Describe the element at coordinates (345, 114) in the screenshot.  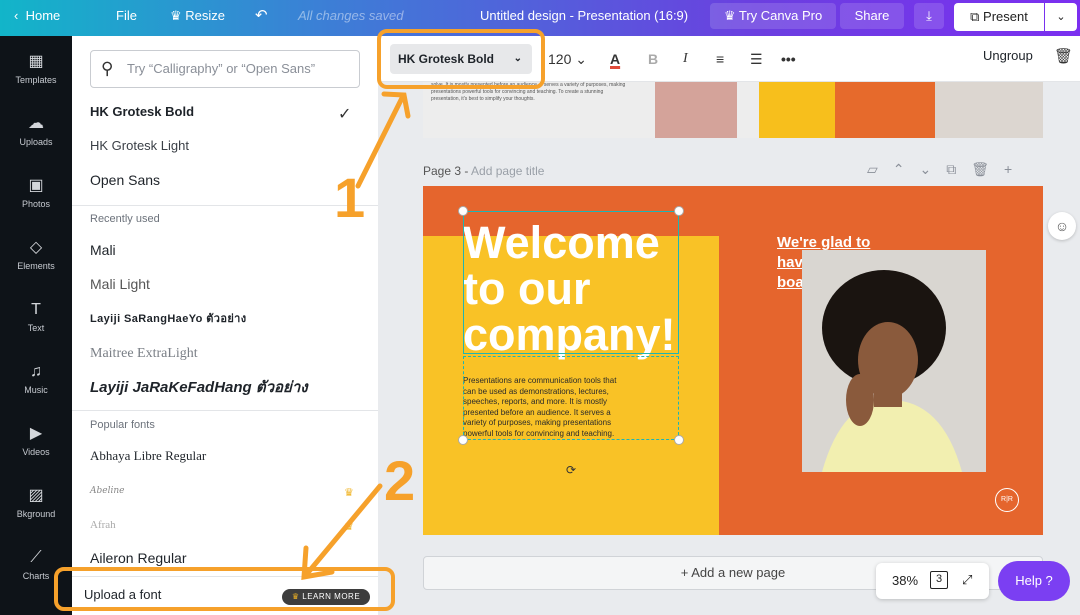
I see `checkmark-icon: ✓` at that location.